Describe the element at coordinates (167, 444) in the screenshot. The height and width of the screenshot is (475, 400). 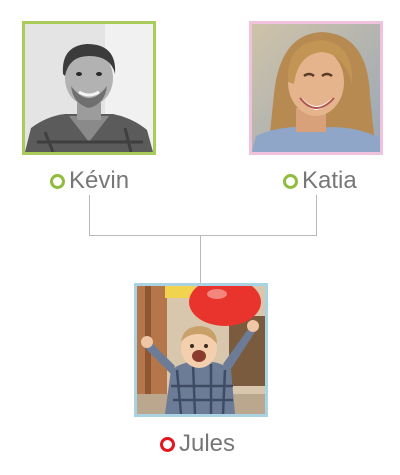
I see `offline-status-icon` at that location.